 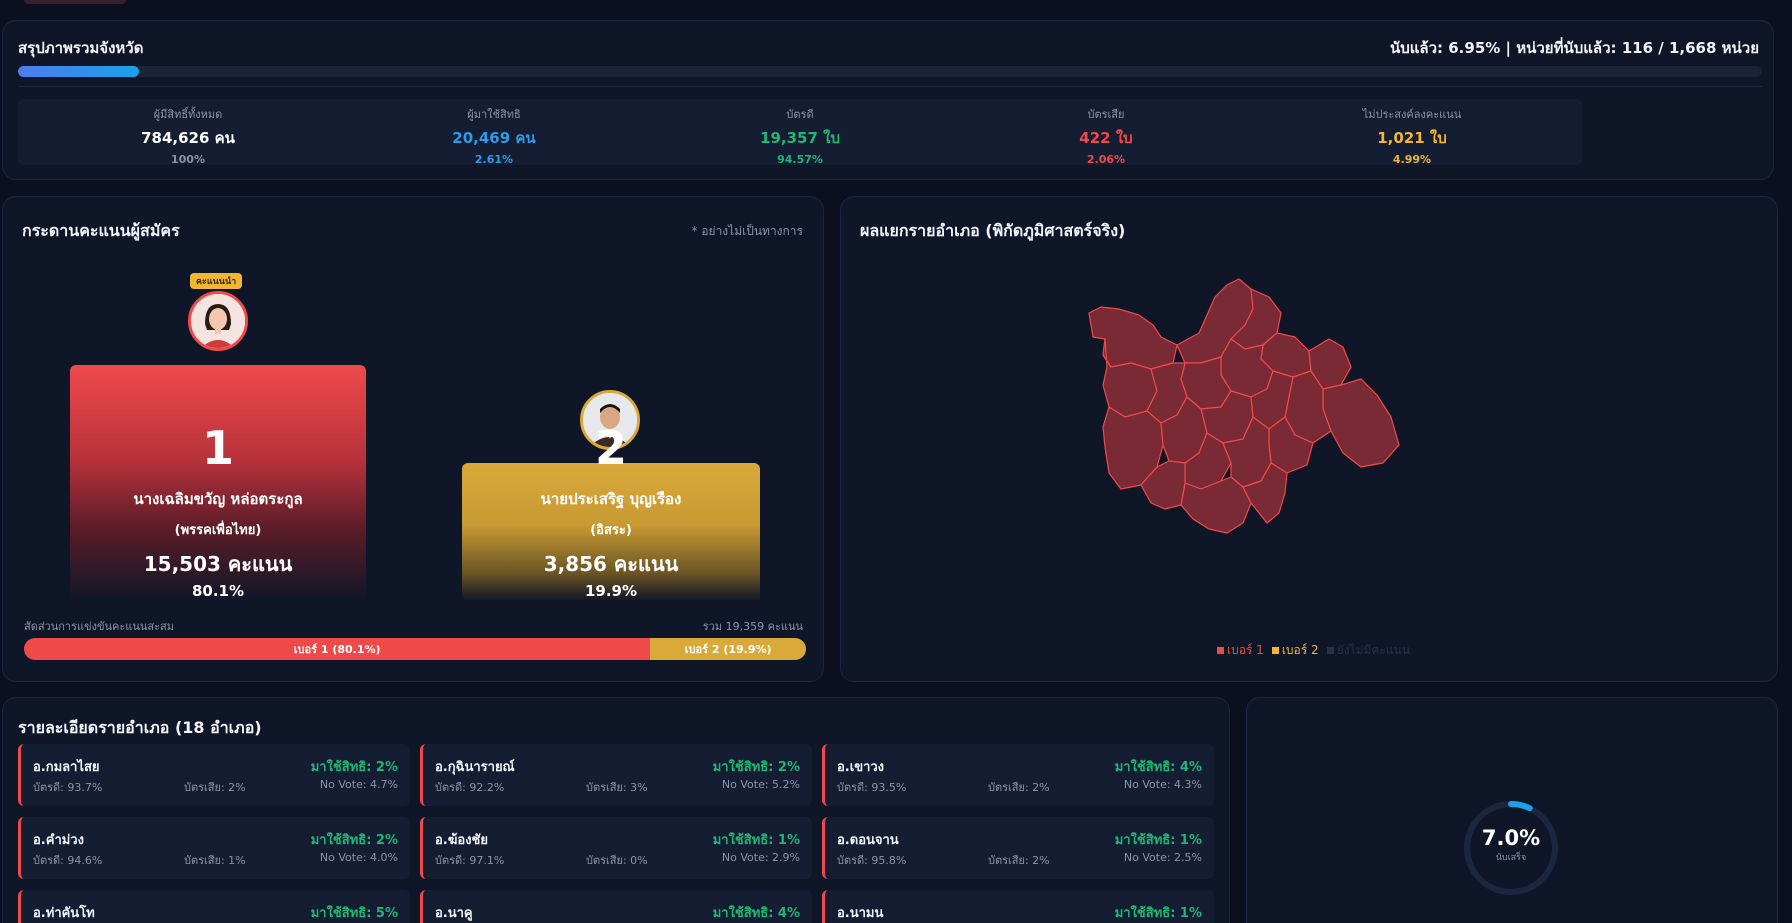 I want to click on district-name: อ.นามน, so click(x=860, y=913).